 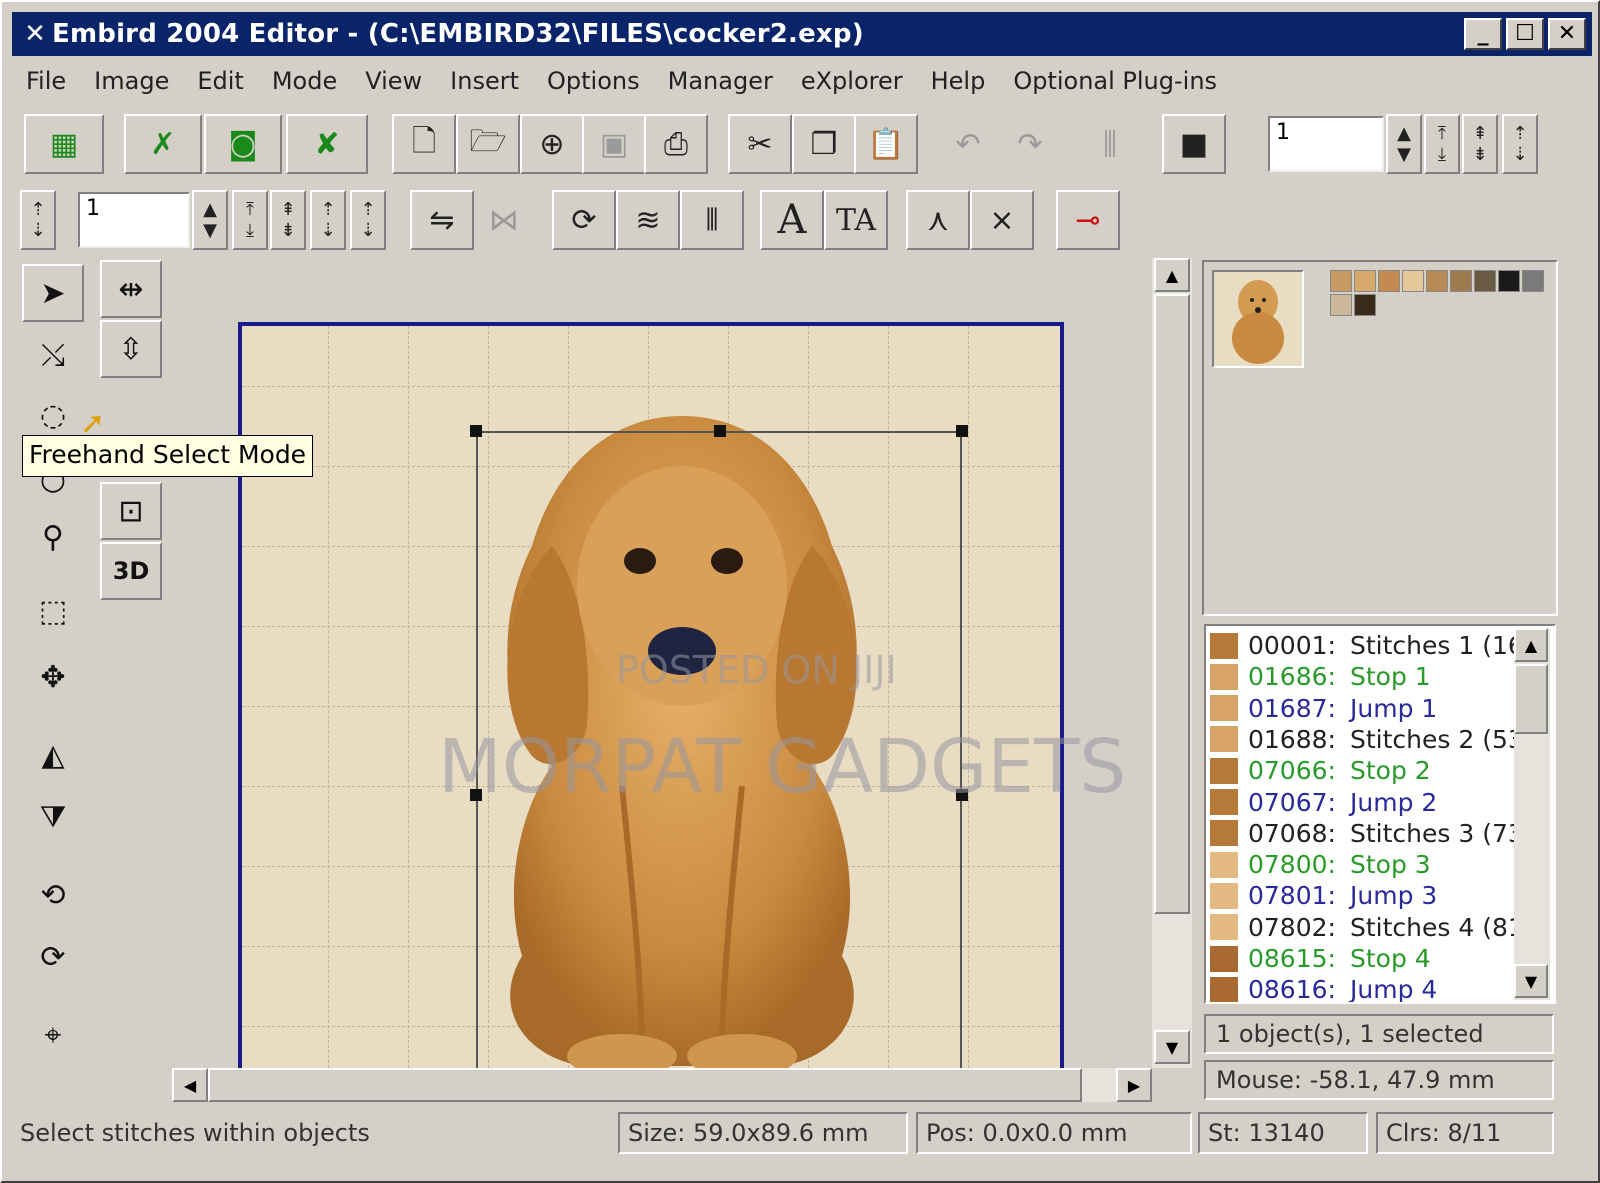 I want to click on list-scroll-thumb, so click(x=1531, y=699).